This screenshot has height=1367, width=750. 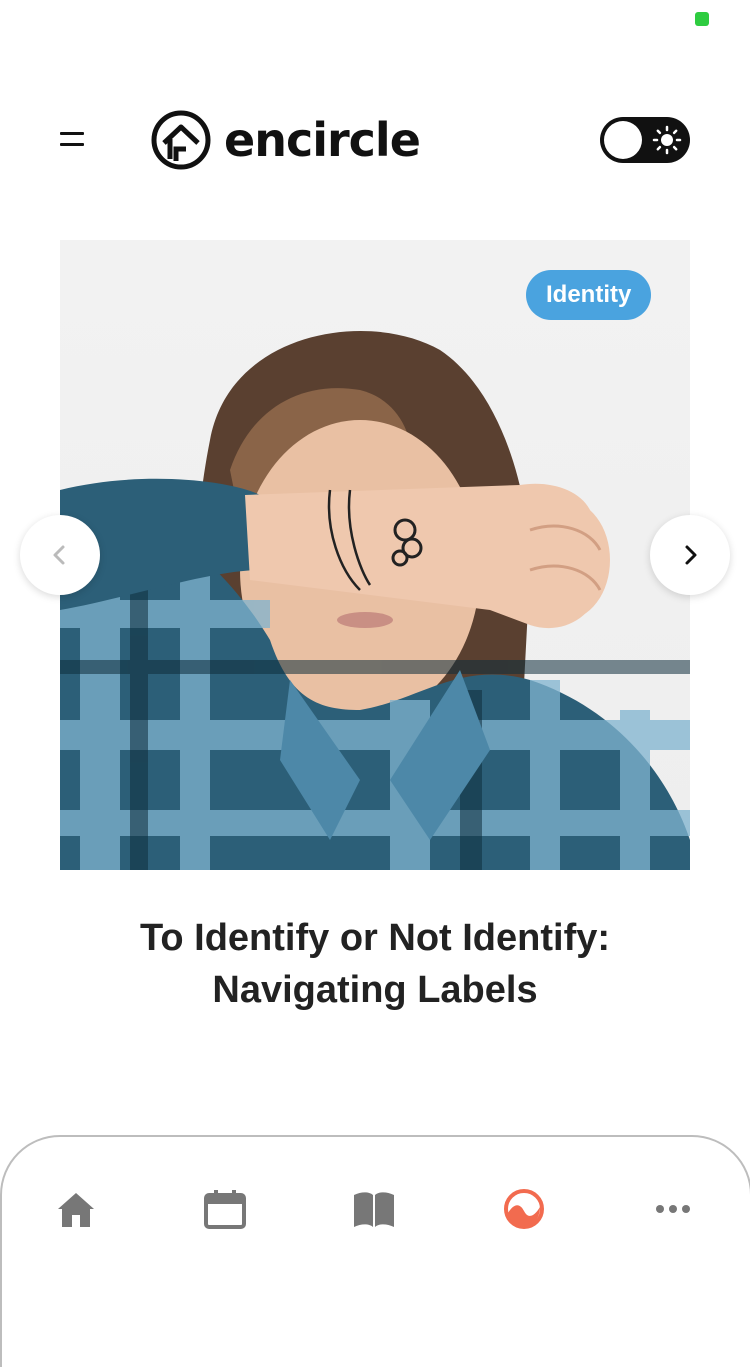 I want to click on previous-button, so click(x=60, y=555).